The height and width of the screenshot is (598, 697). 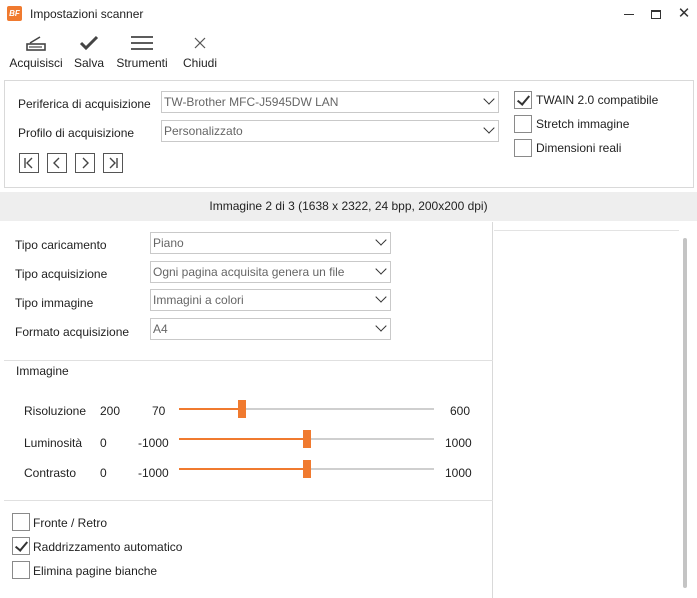 I want to click on acquisition-type-select: Ogni pagina acquisita genera un file, so click(x=270, y=272).